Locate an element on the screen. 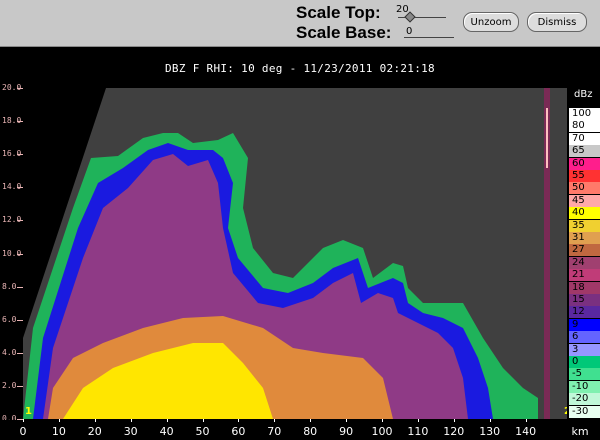  colorbar-level: 65 is located at coordinates (584, 151).